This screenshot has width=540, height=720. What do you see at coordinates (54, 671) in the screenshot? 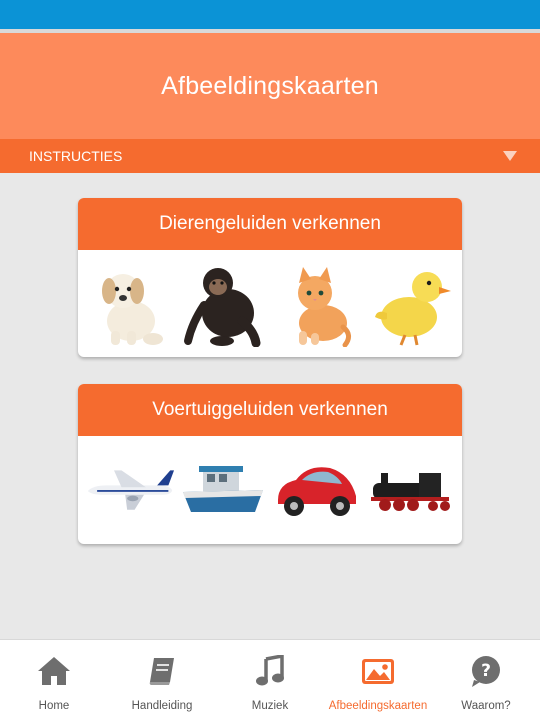
I see `home-icon` at bounding box center [54, 671].